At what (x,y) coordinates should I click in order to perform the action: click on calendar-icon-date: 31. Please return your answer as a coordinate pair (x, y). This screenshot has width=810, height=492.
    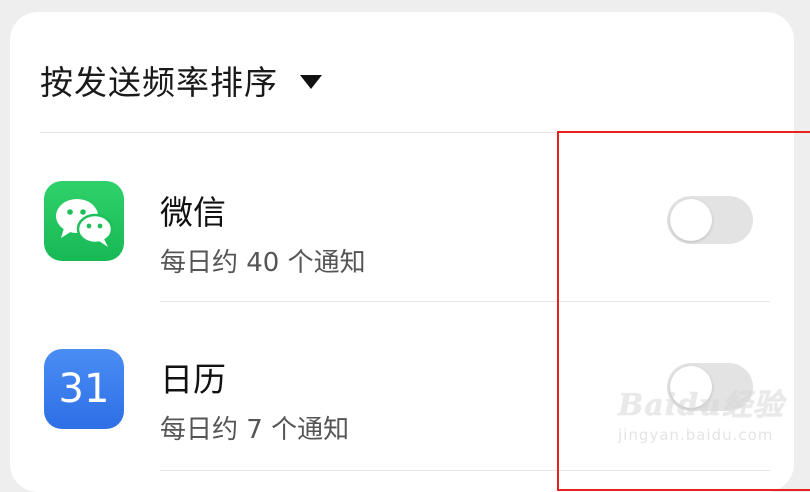
    Looking at the image, I should click on (84, 389).